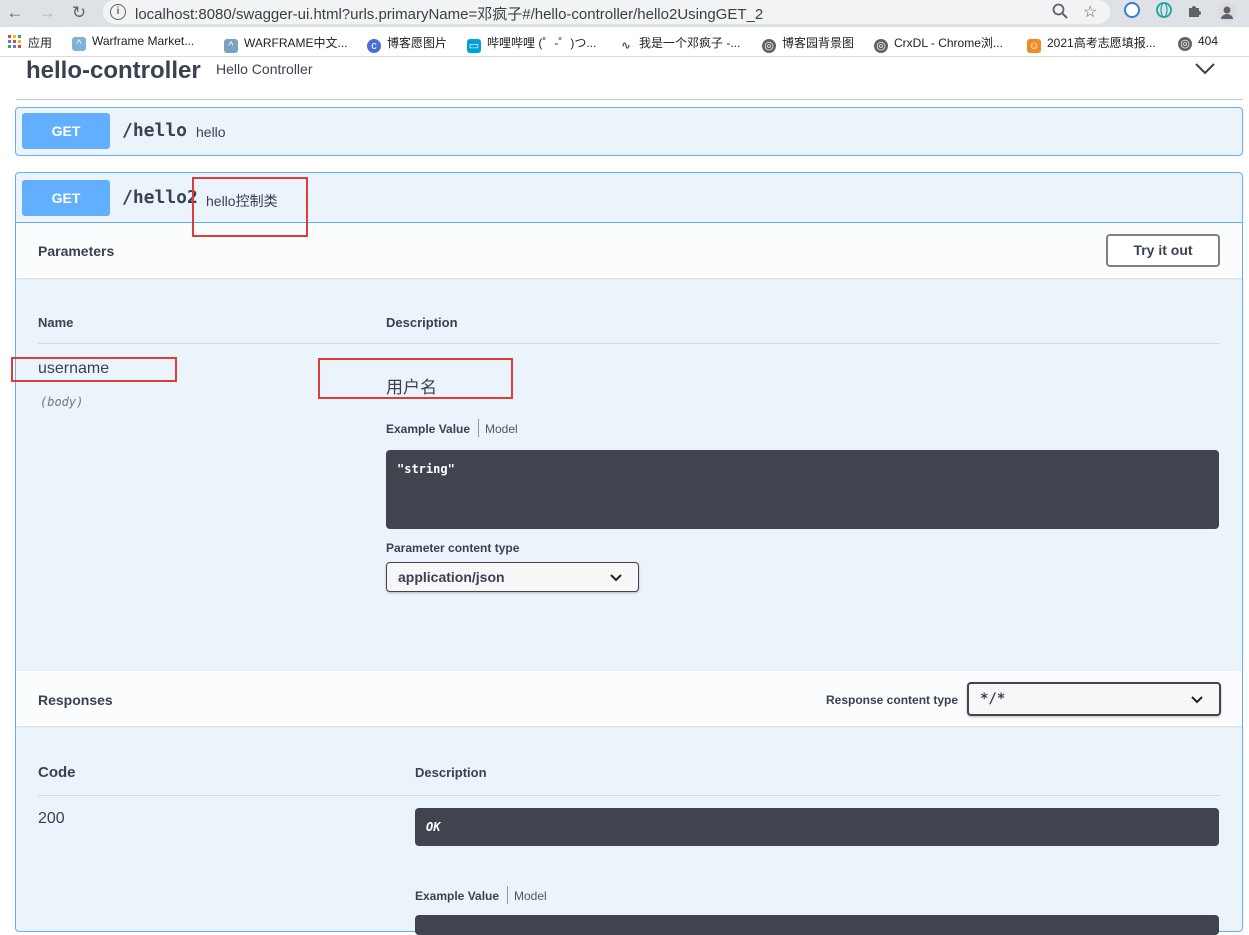  What do you see at coordinates (79, 44) in the screenshot?
I see `warframe-market-icon: ^` at bounding box center [79, 44].